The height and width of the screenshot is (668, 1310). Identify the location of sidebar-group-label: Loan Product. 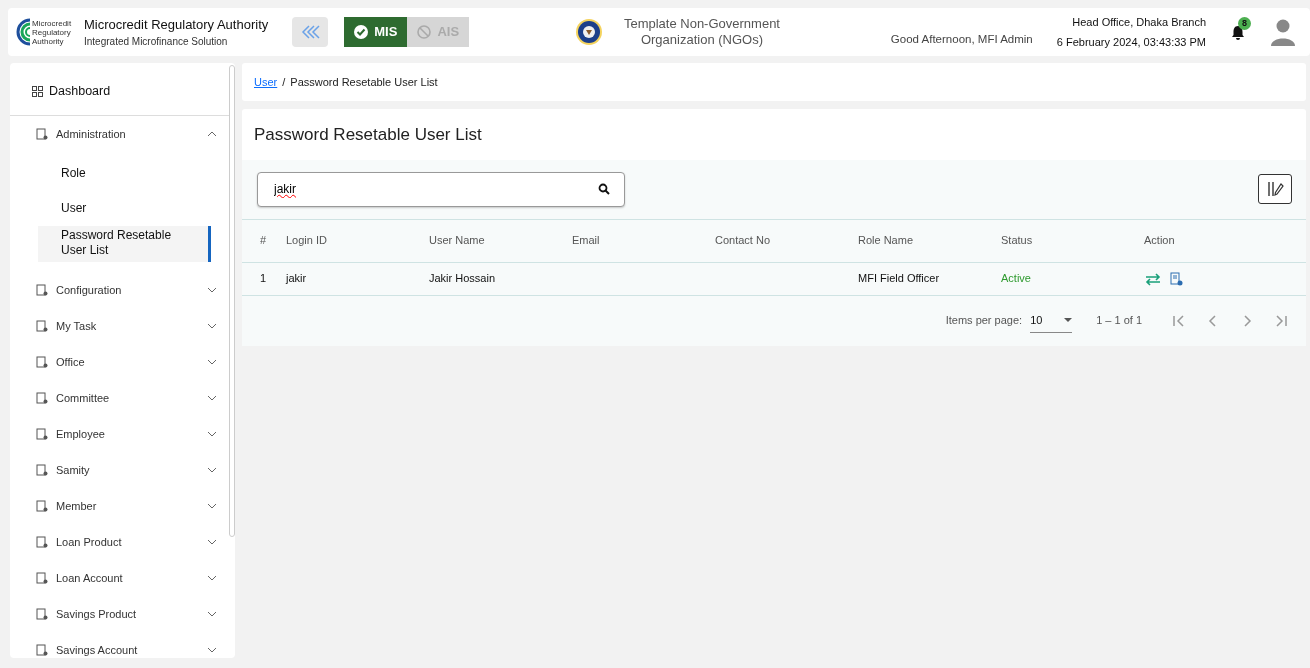
(89, 542).